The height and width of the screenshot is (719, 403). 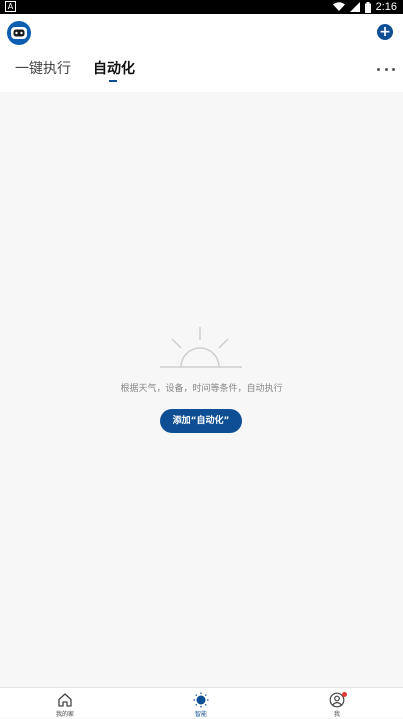 What do you see at coordinates (386, 7) in the screenshot?
I see `status-time: 2:16` at bounding box center [386, 7].